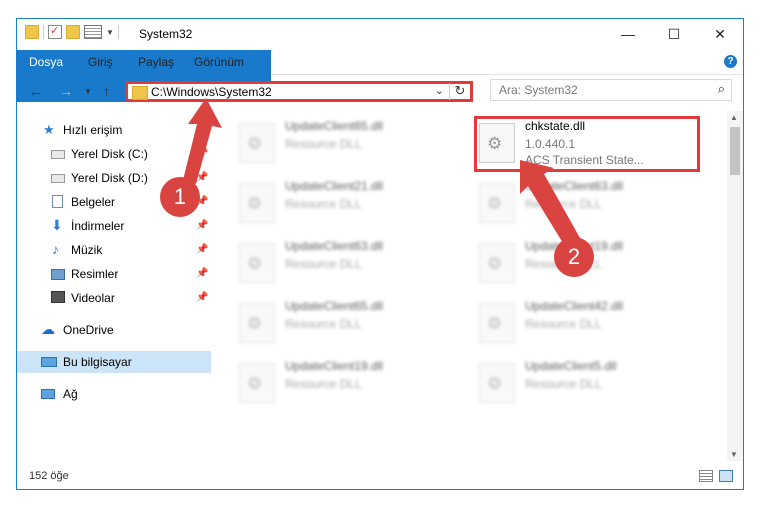 This screenshot has height=513, width=769. I want to click on step-badge-2: 2, so click(574, 257).